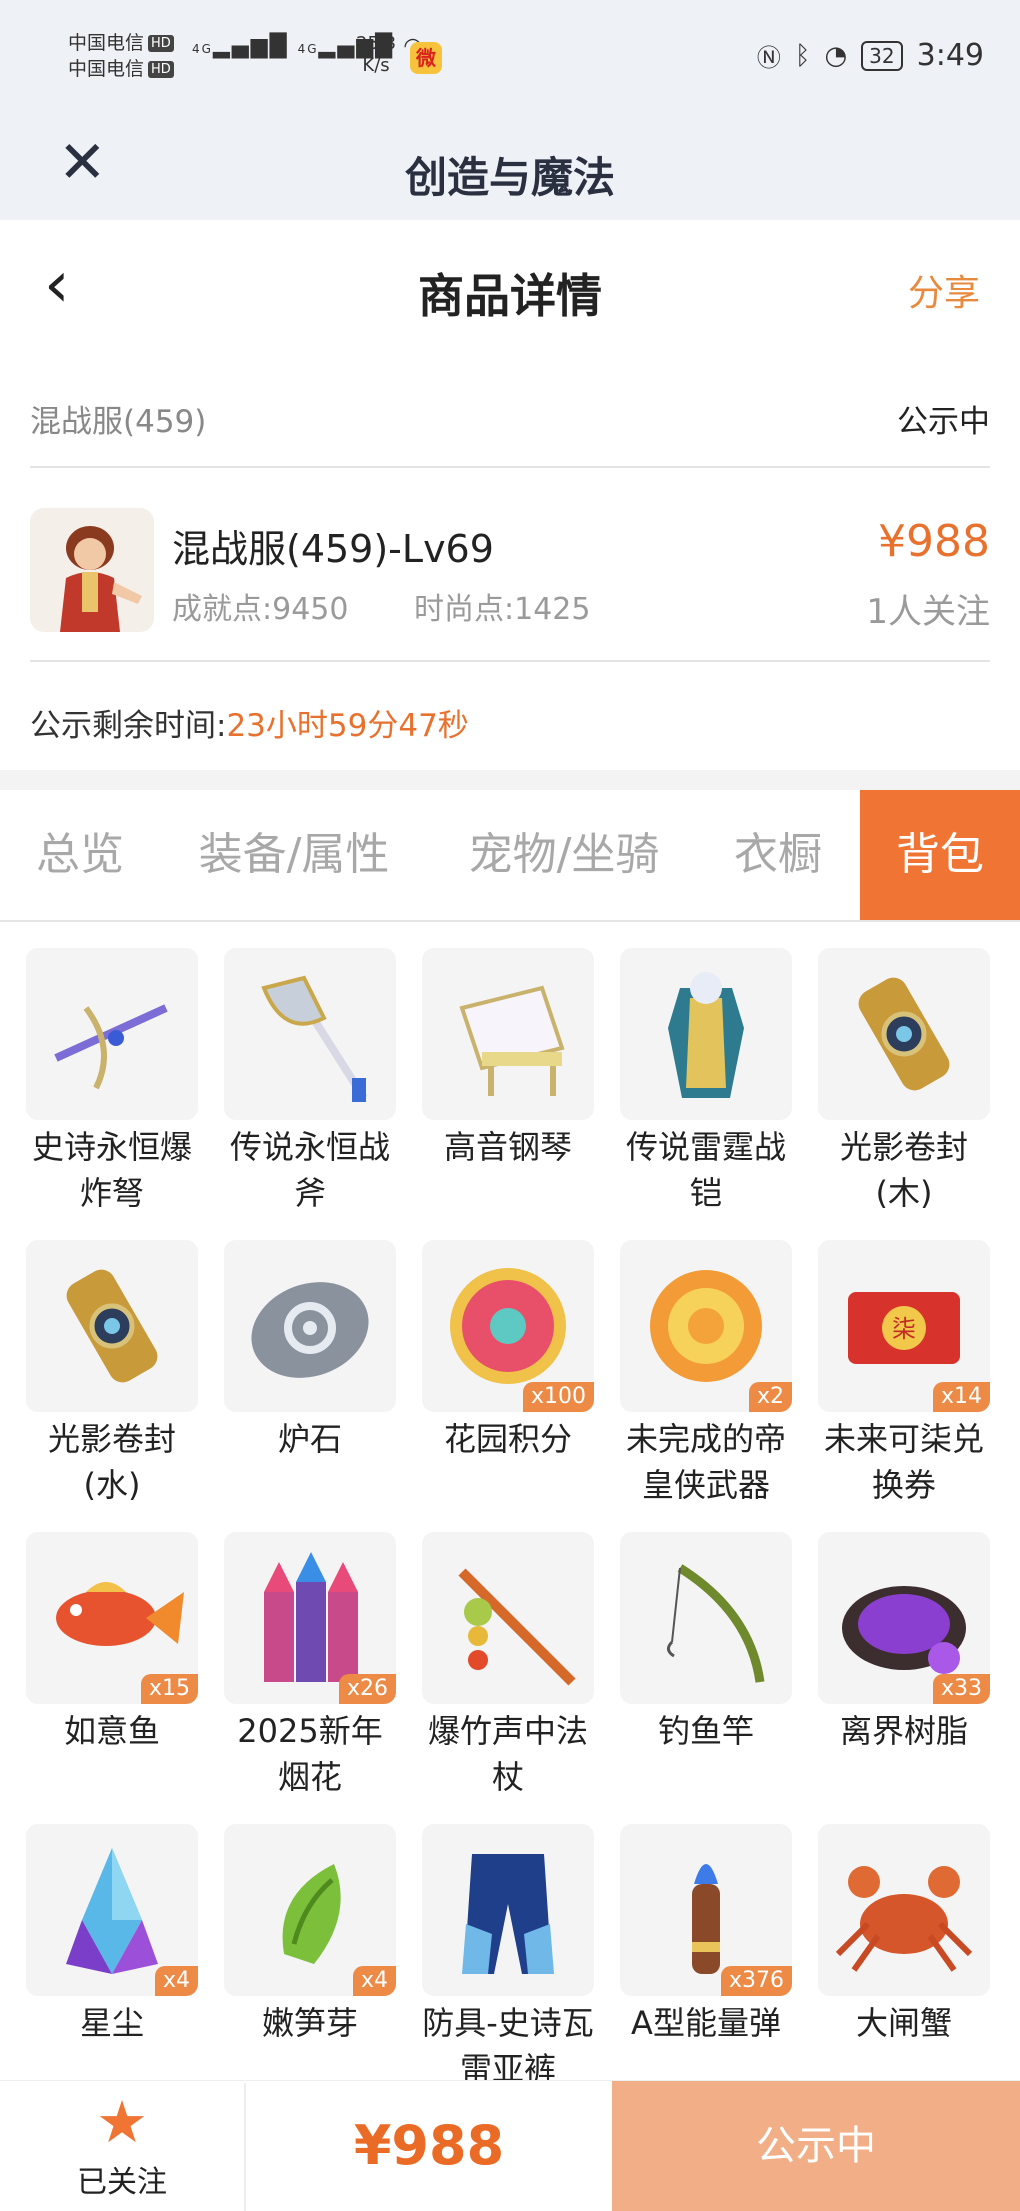 The height and width of the screenshot is (2211, 1020). What do you see at coordinates (121, 56) in the screenshot?
I see `carrier-info: 中国电信 HD 中国电信 HD` at bounding box center [121, 56].